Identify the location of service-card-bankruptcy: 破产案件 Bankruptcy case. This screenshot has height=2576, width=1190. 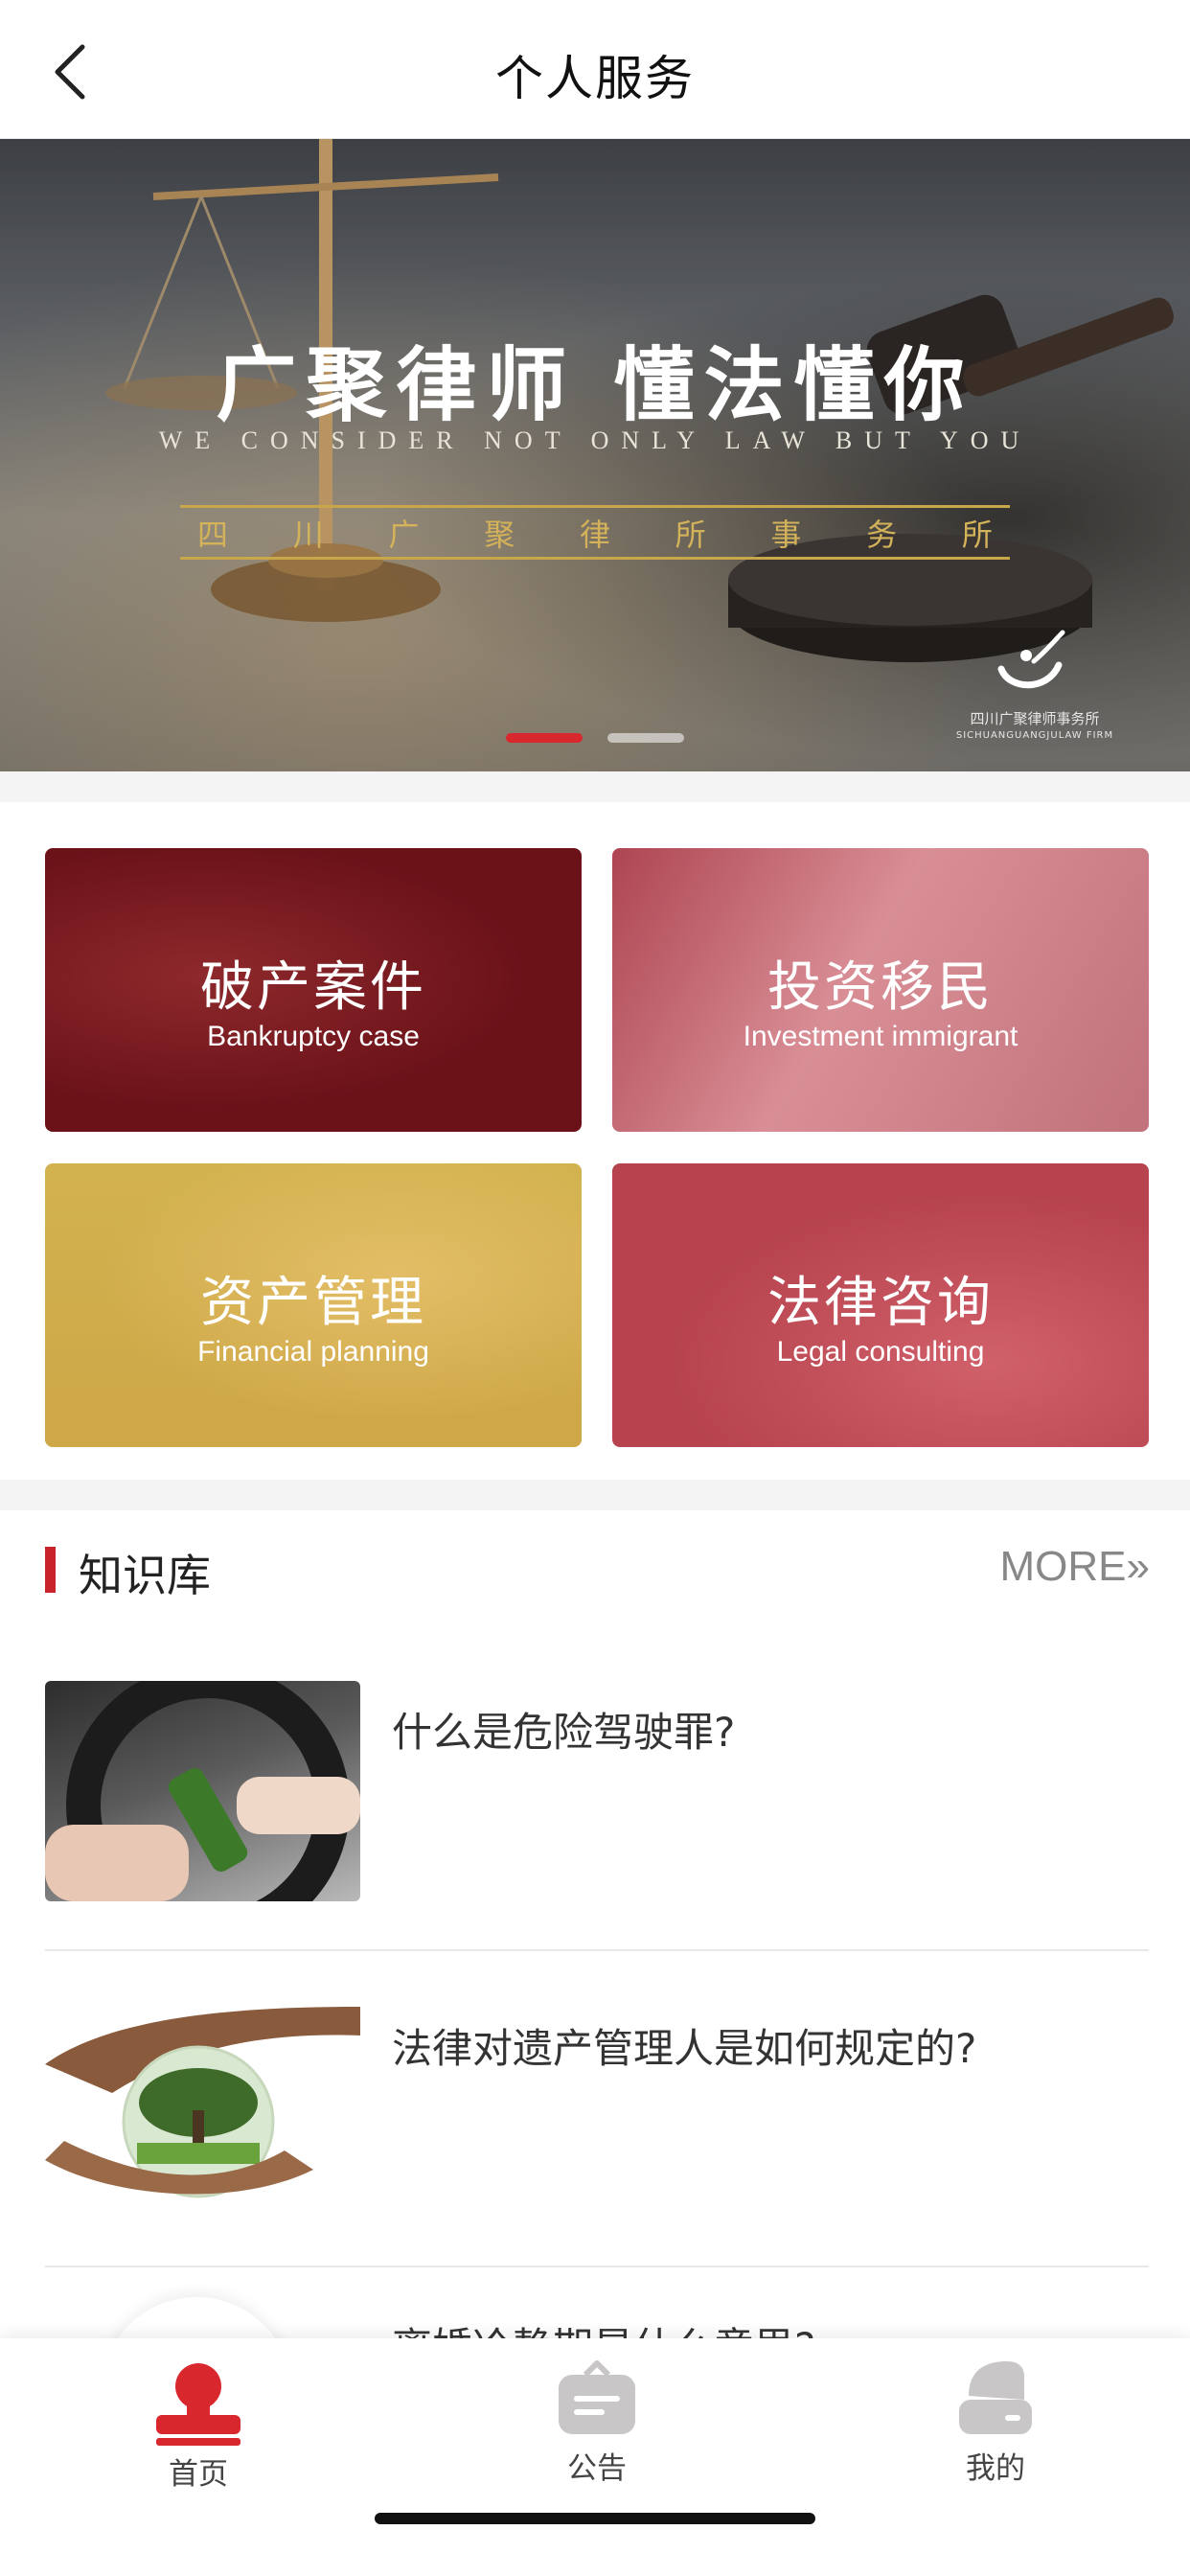
(313, 990).